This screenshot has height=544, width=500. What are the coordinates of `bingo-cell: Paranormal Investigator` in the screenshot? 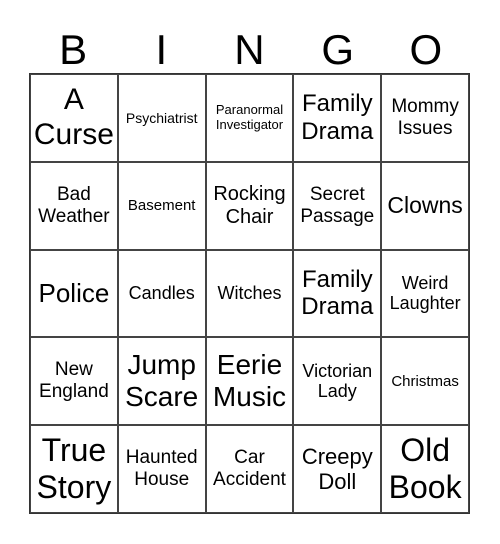 It's located at (249, 118).